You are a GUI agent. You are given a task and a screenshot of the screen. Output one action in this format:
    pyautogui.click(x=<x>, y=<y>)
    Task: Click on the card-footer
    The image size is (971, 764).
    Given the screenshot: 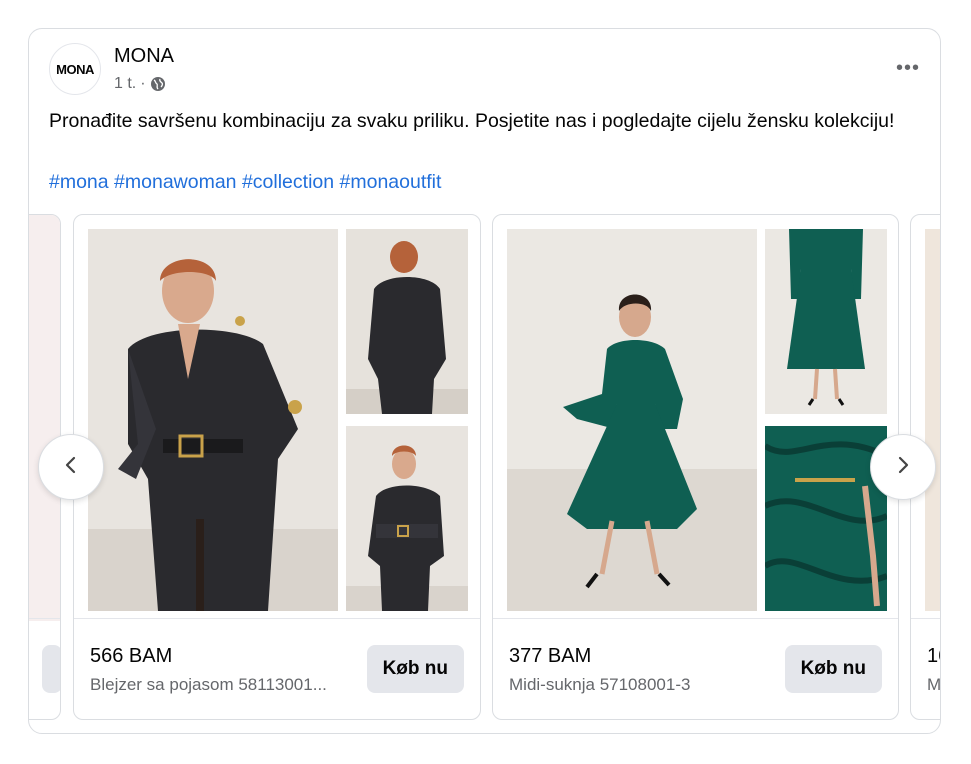 What is the action you would take?
    pyautogui.click(x=44, y=668)
    